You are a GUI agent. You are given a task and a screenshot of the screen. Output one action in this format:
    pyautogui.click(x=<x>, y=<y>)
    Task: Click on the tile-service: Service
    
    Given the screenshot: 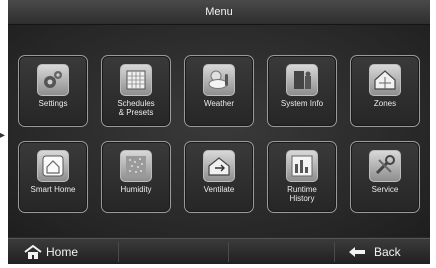 What is the action you would take?
    pyautogui.click(x=385, y=177)
    